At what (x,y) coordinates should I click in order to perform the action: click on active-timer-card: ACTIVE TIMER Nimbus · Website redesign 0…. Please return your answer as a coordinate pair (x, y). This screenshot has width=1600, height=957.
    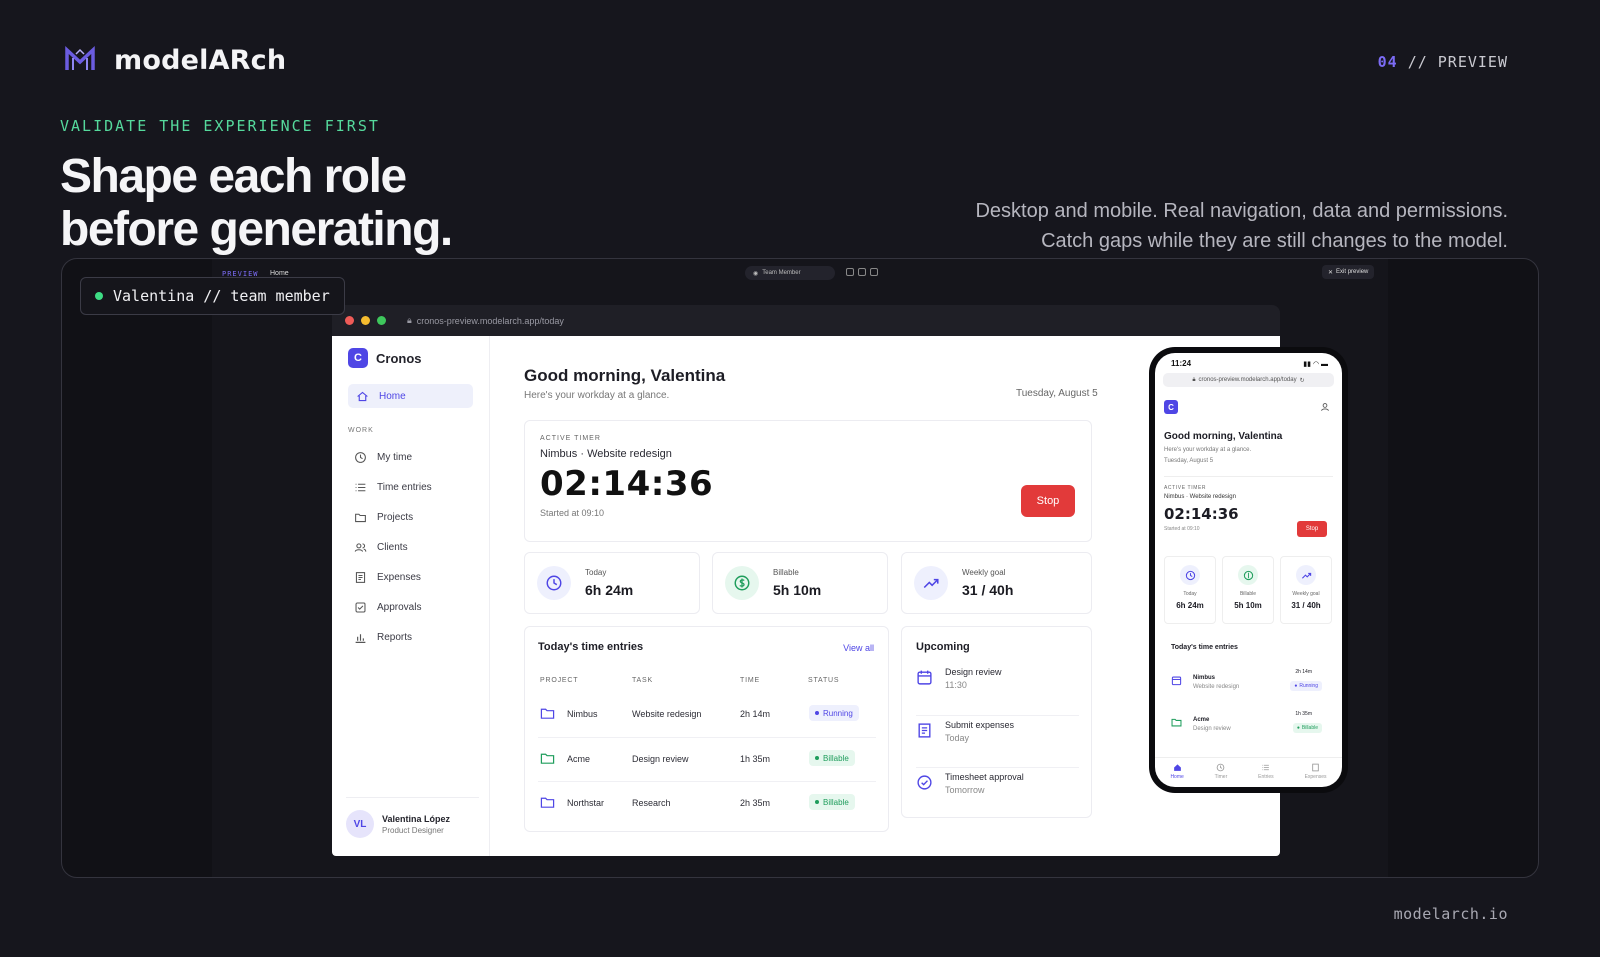
    Looking at the image, I should click on (808, 481).